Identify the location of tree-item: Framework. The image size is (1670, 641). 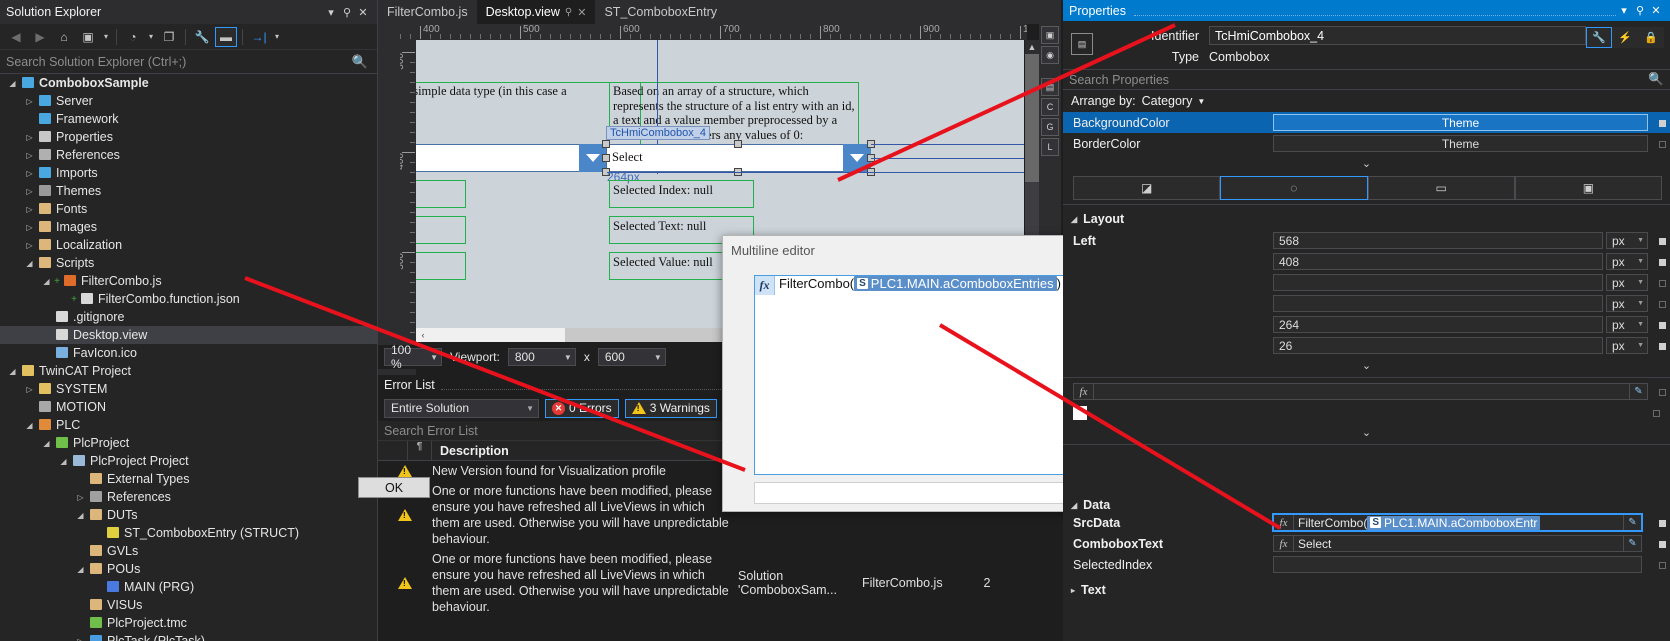
(188, 119).